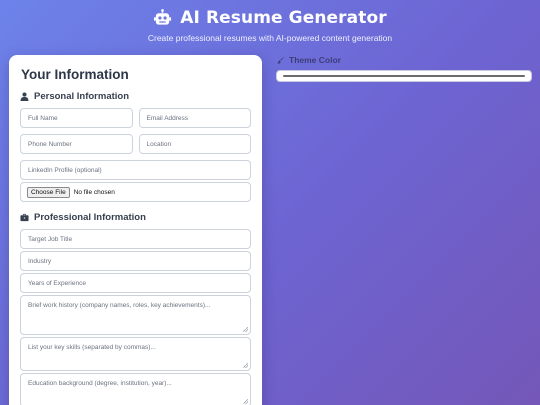 This screenshot has height=405, width=540. I want to click on theme-color-picker, so click(404, 76).